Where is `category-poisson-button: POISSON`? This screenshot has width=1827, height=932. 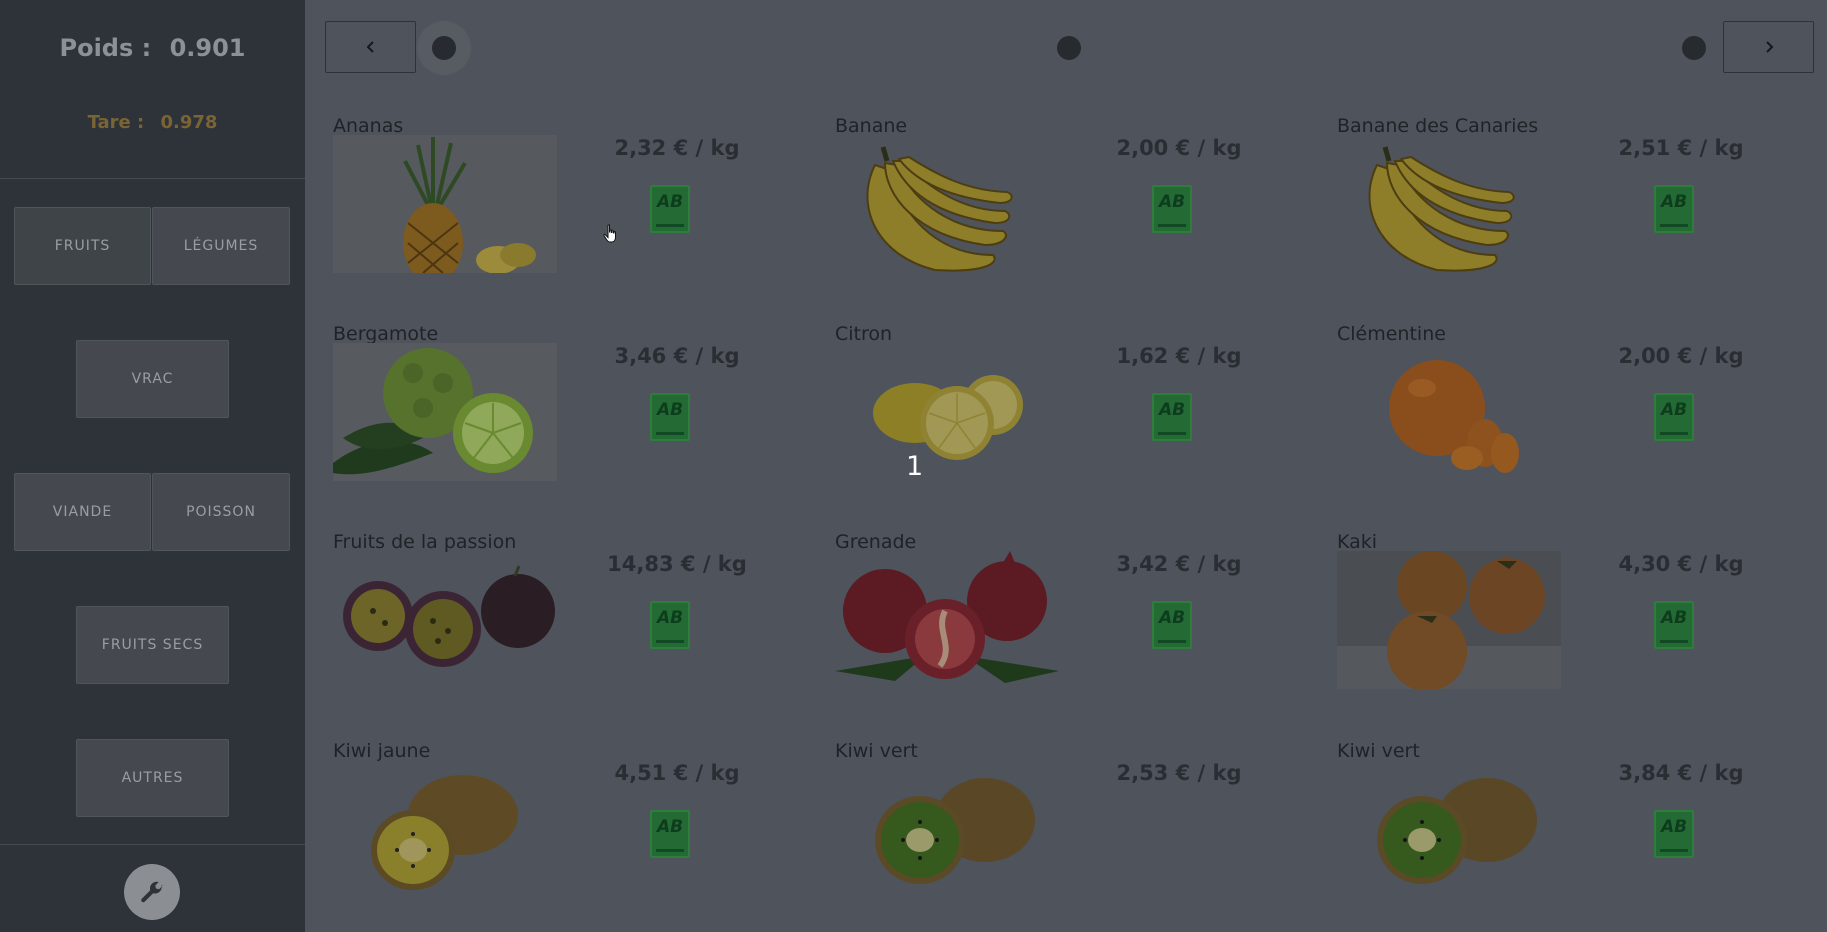 category-poisson-button: POISSON is located at coordinates (221, 512).